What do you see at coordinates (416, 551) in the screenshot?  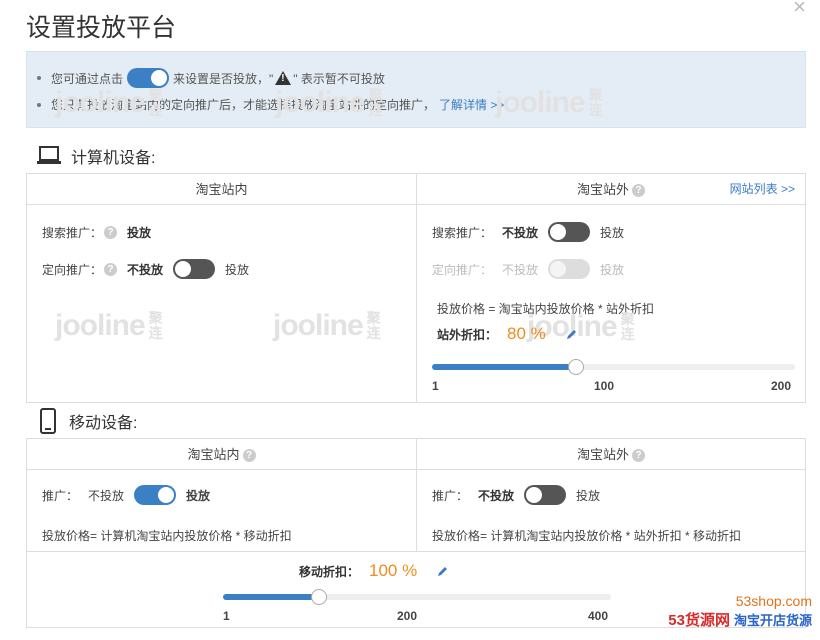 I see `divider` at bounding box center [416, 551].